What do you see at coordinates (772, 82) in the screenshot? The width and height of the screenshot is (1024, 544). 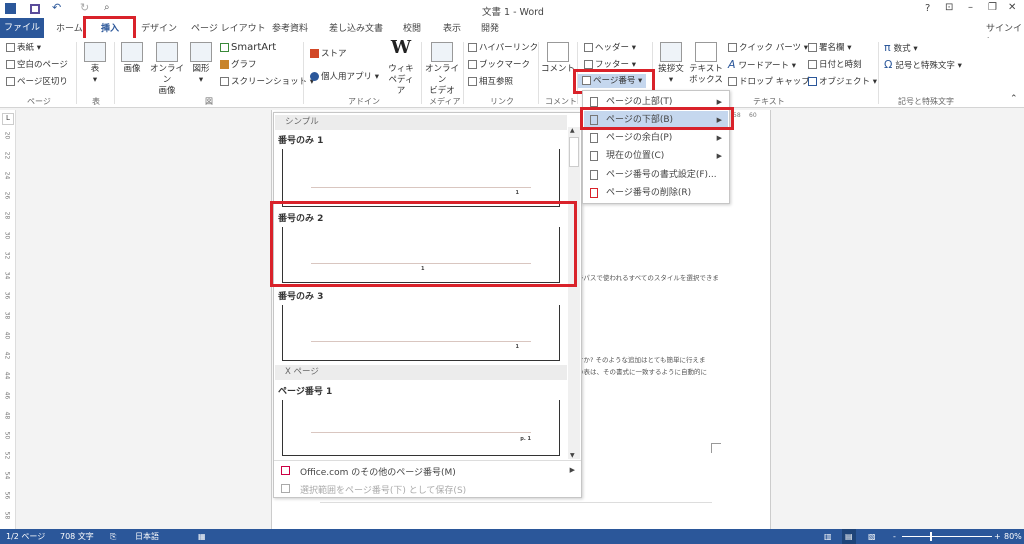 I see `dropcap-button: ドロップ キャップ ▾` at bounding box center [772, 82].